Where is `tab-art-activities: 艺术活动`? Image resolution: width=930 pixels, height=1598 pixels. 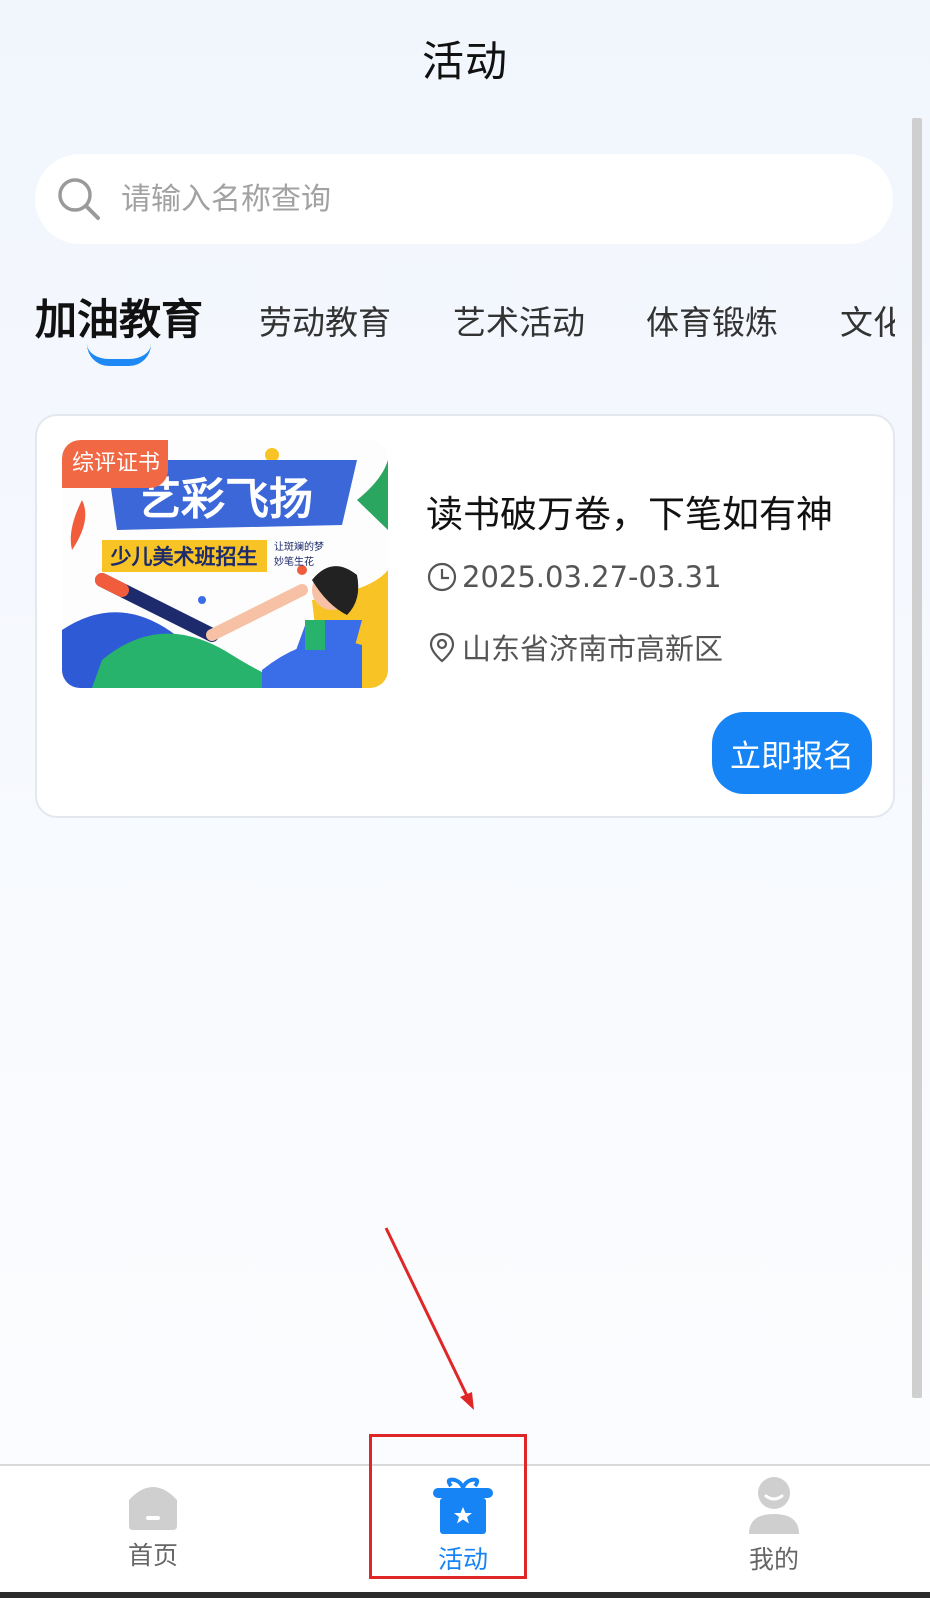
tab-art-activities: 艺术活动 is located at coordinates (519, 320).